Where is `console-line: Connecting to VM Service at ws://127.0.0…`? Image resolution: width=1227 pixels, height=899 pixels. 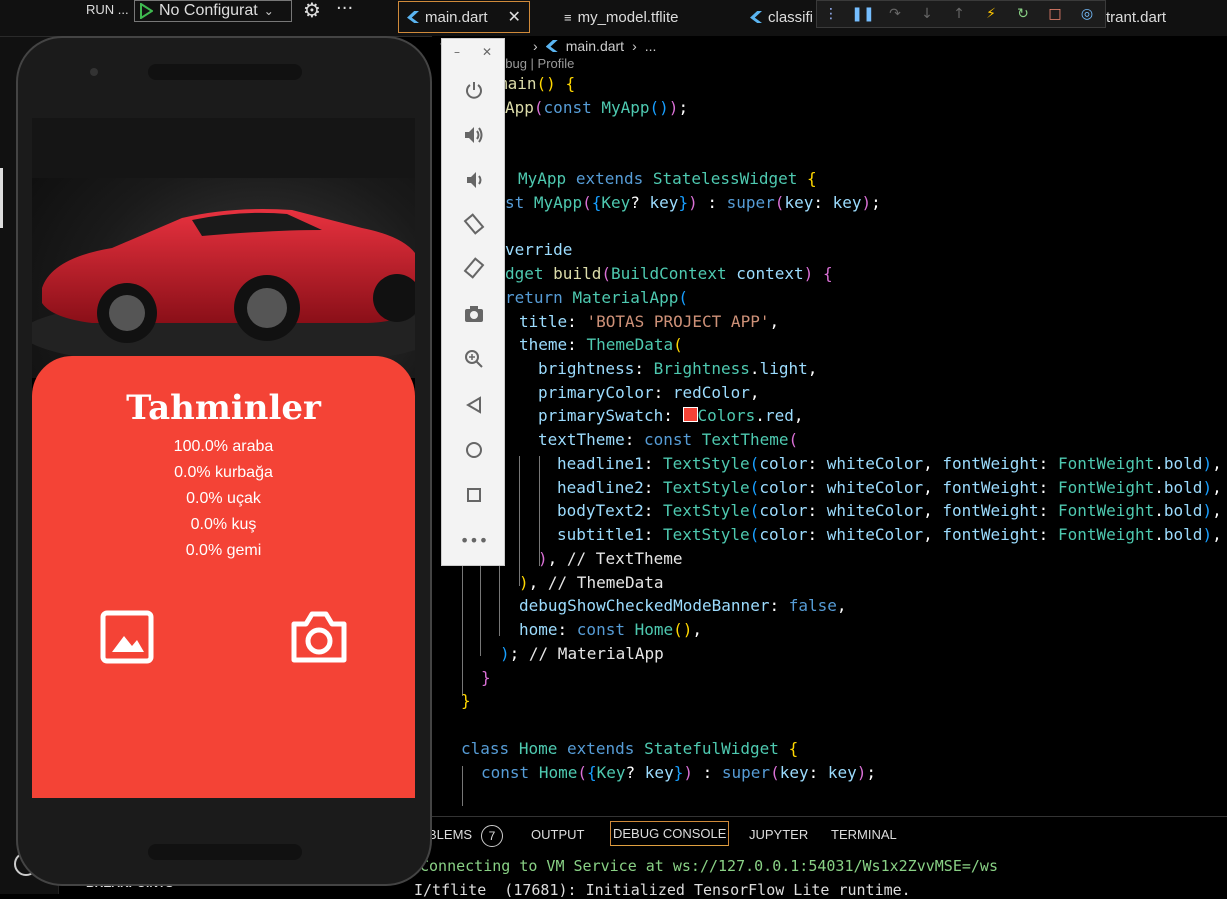
console-line: Connecting to VM Service at ws://127.0.0… is located at coordinates (709, 866).